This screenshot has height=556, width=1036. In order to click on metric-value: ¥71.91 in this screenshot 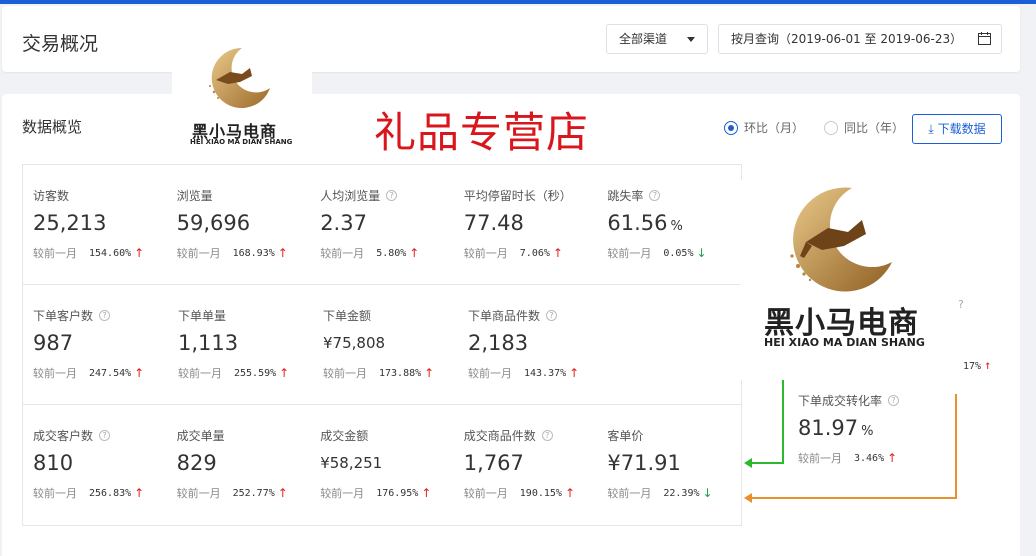, I will do `click(674, 463)`.